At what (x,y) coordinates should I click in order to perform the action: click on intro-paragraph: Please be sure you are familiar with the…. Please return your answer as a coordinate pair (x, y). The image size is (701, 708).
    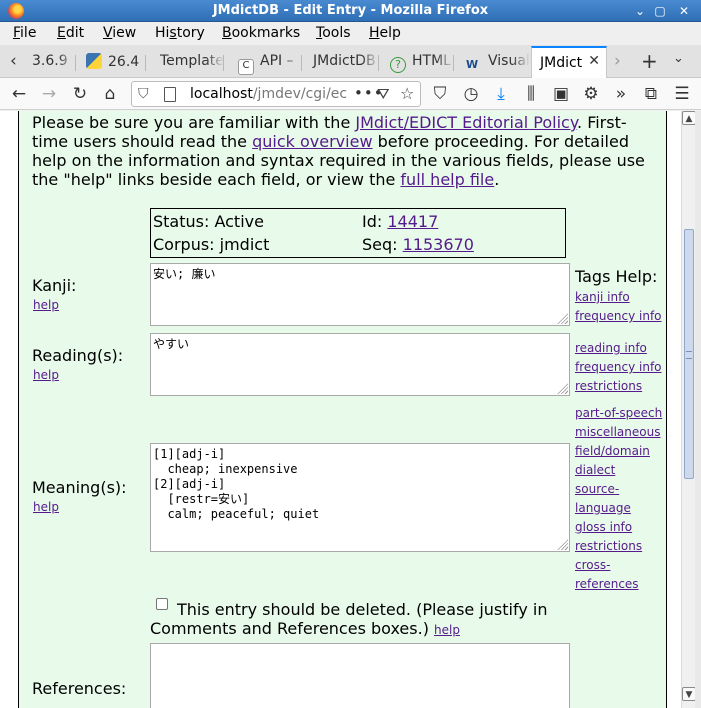
    Looking at the image, I should click on (338, 151).